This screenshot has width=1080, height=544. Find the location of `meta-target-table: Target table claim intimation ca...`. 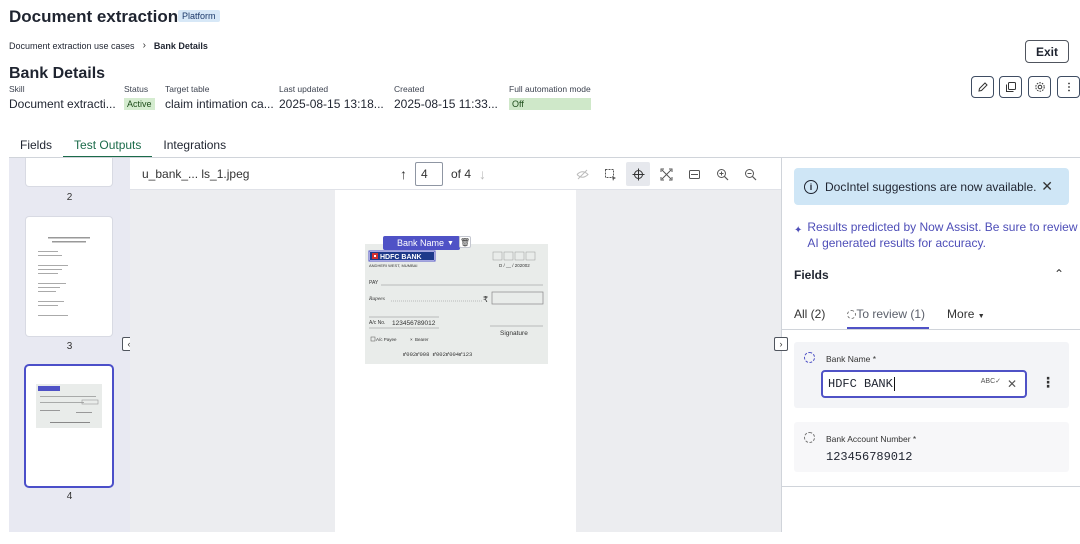

meta-target-table: Target table claim intimation ca... is located at coordinates (219, 97).